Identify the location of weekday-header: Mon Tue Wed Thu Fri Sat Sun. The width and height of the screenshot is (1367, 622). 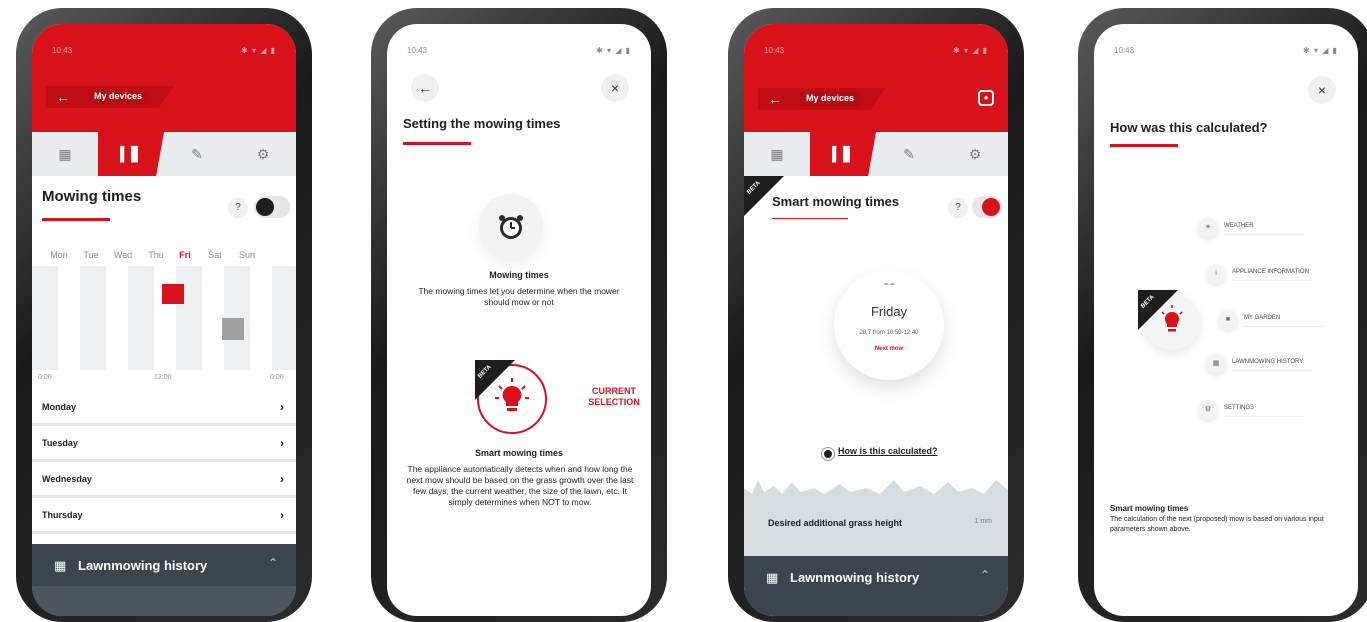
(164, 257).